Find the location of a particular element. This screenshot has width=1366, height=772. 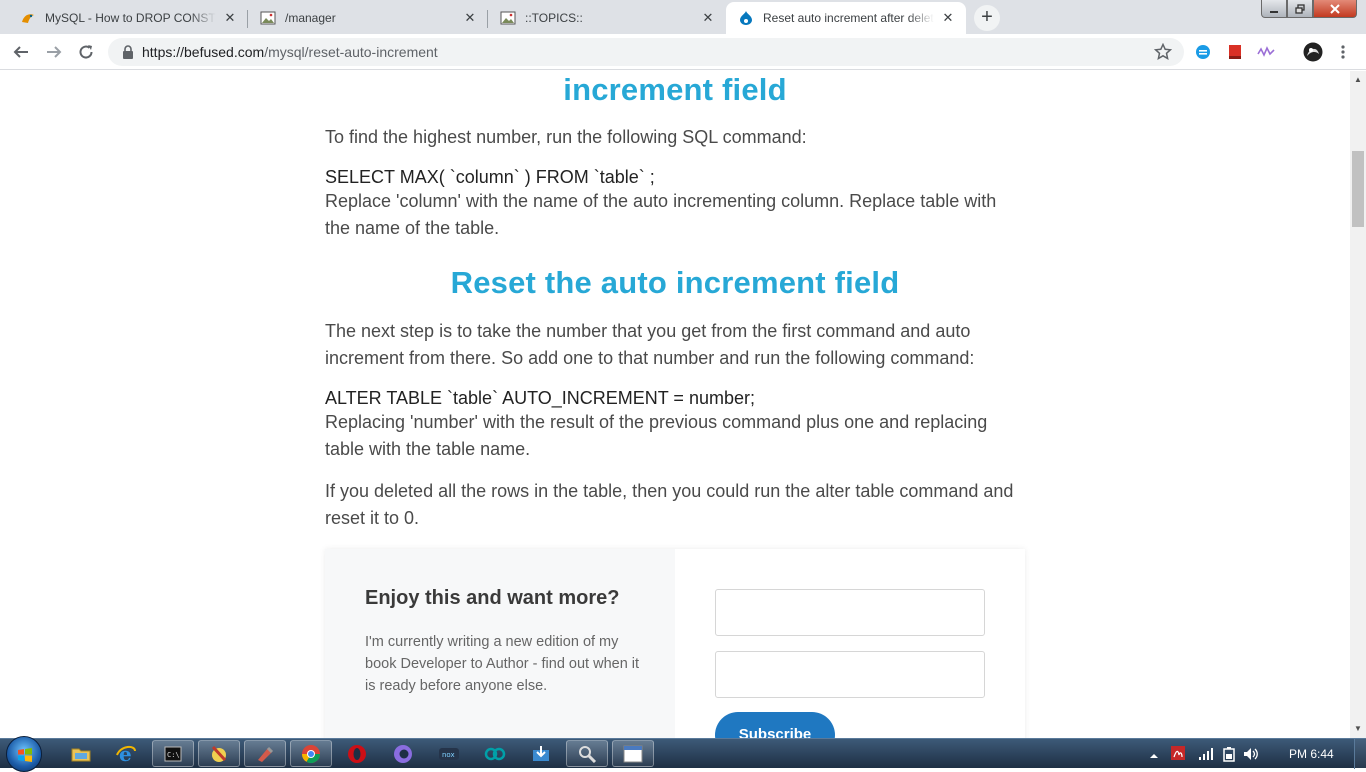

window-icon is located at coordinates (633, 753).